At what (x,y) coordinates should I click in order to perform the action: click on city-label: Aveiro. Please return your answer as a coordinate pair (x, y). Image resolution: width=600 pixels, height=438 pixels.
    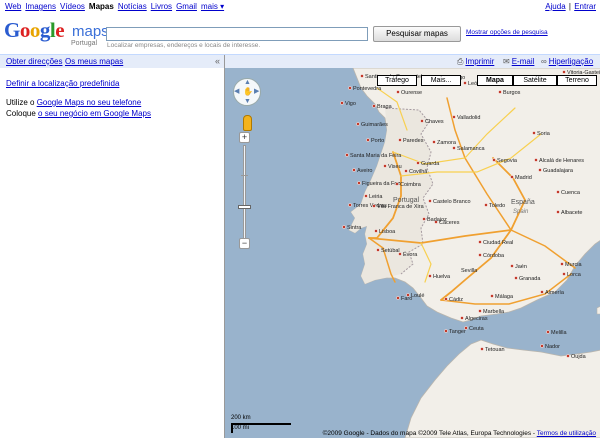
    Looking at the image, I should click on (365, 171).